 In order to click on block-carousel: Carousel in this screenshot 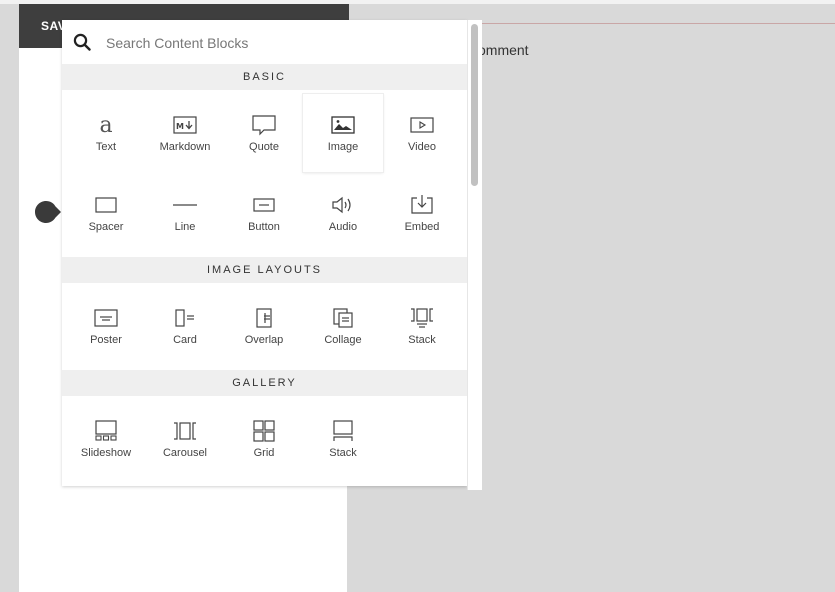, I will do `click(185, 439)`.